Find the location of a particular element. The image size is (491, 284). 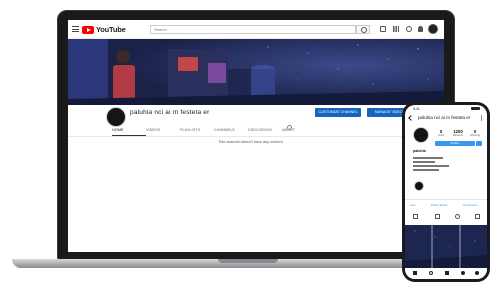

add-post-icon is located at coordinates (447, 273).